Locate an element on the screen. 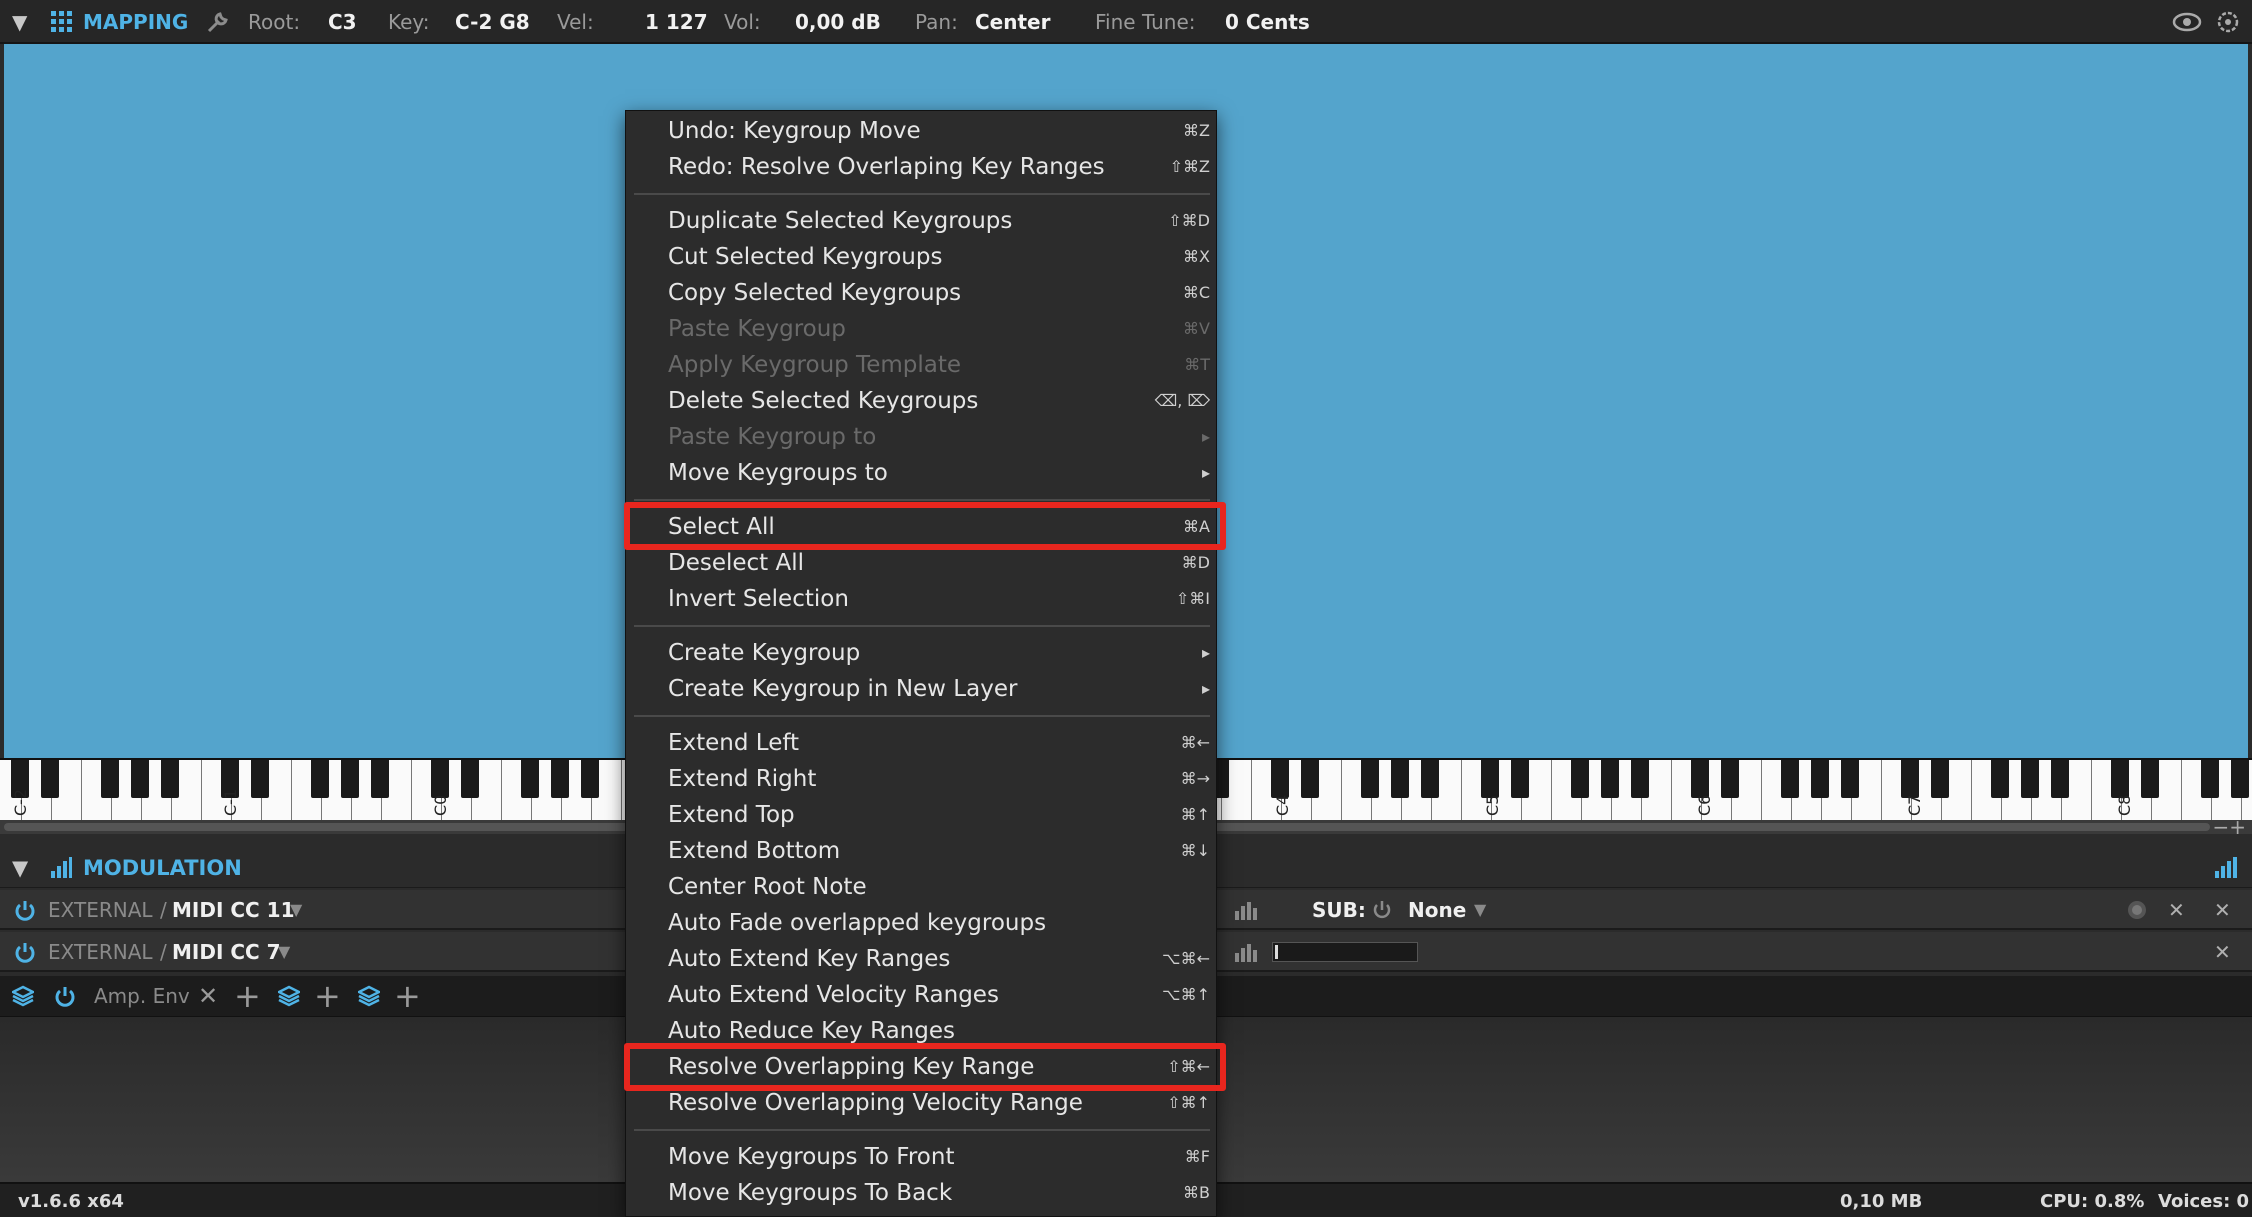  settings-dial-icon is located at coordinates (2228, 22).